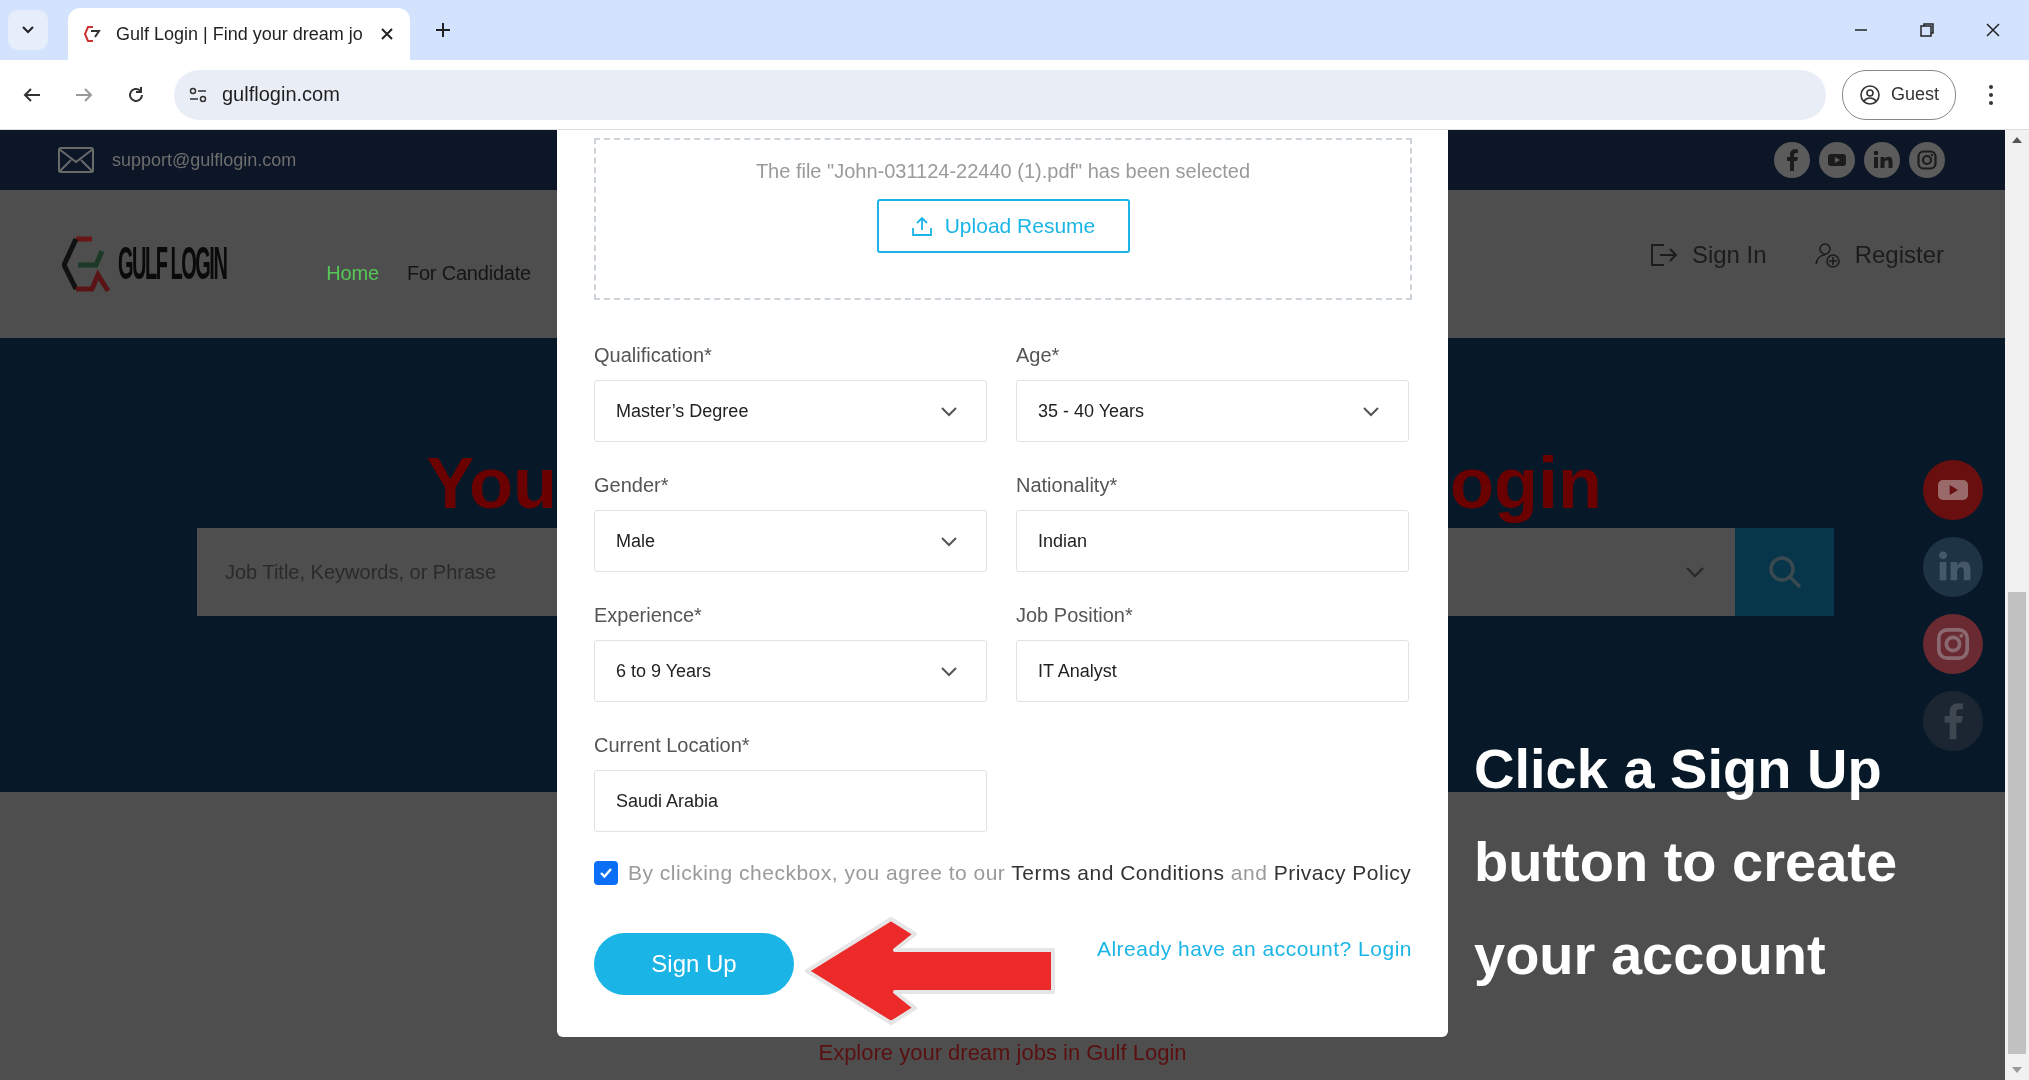 This screenshot has width=2029, height=1080. I want to click on profile-button: Guest, so click(1899, 94).